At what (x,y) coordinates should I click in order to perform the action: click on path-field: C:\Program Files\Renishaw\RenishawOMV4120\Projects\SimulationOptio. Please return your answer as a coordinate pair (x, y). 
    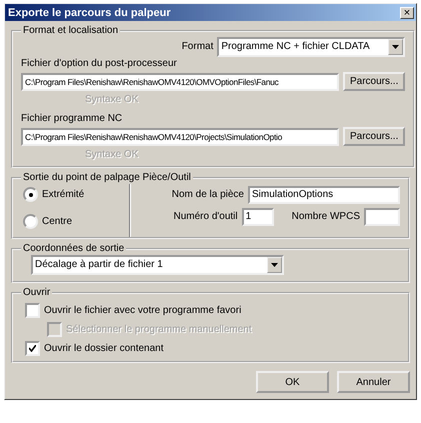
    Looking at the image, I should click on (180, 137).